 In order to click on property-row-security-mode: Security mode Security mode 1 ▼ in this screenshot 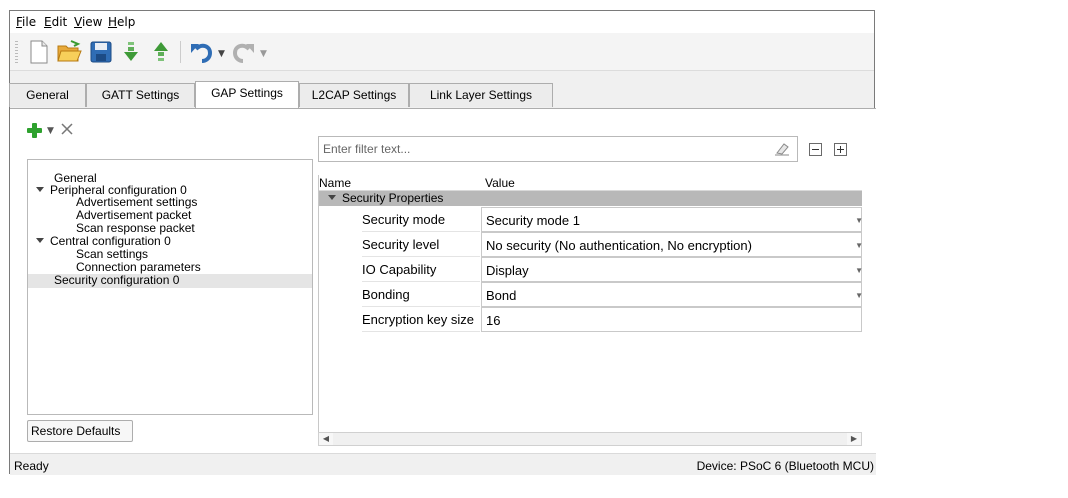, I will do `click(591, 220)`.